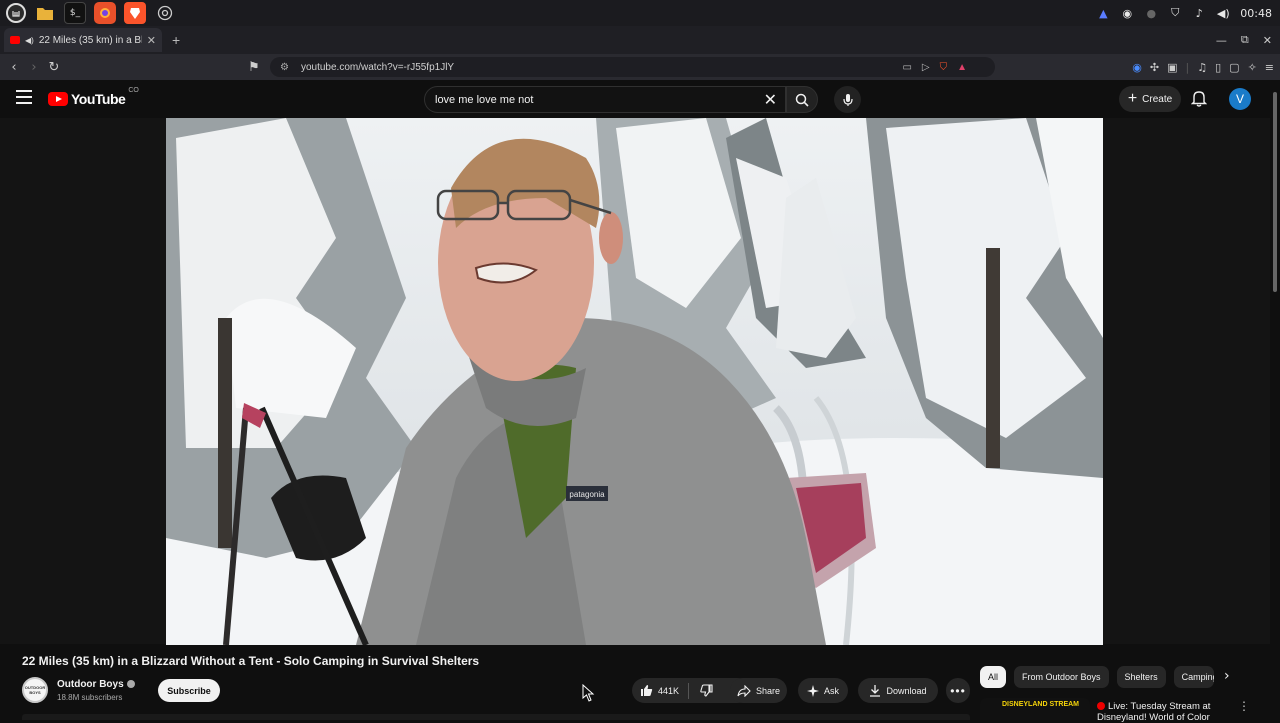 This screenshot has width=1280, height=723. Describe the element at coordinates (75, 13) in the screenshot. I see `terminal-icon: $_` at that location.